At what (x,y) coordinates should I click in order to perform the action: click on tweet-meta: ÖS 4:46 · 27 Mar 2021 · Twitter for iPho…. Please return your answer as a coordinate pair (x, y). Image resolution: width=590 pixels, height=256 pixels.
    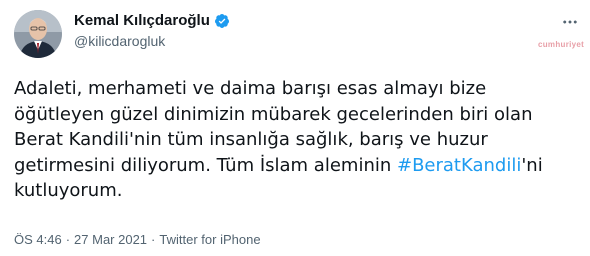
    Looking at the image, I should click on (137, 240).